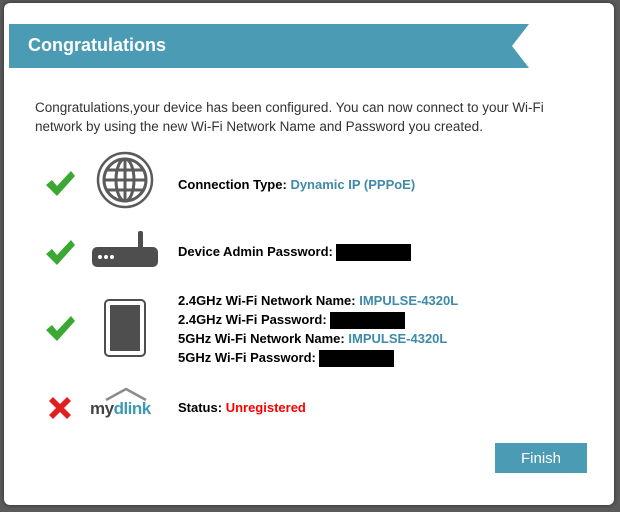  I want to click on connection-type-line: Connection Type: Dynamic IP (PPPoE), so click(296, 184).